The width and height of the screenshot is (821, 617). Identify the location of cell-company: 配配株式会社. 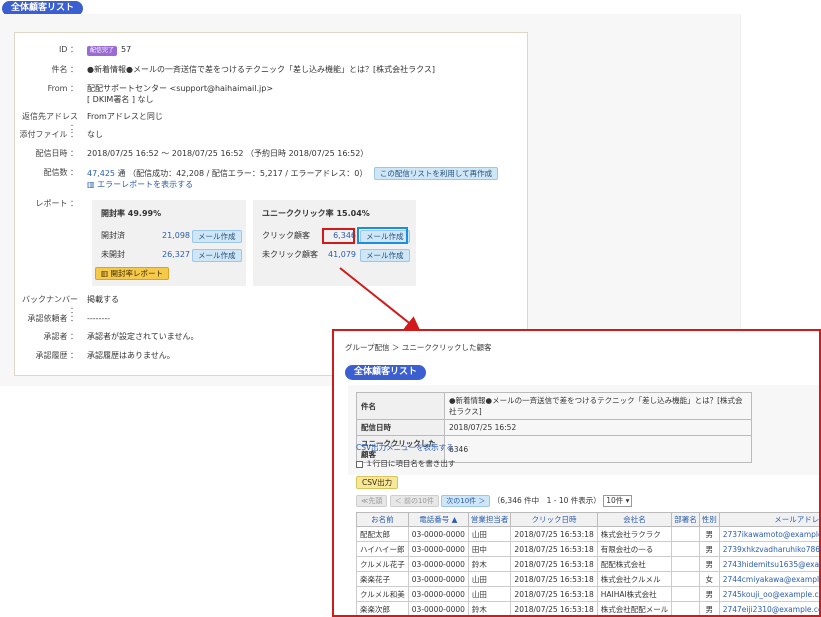
(634, 564).